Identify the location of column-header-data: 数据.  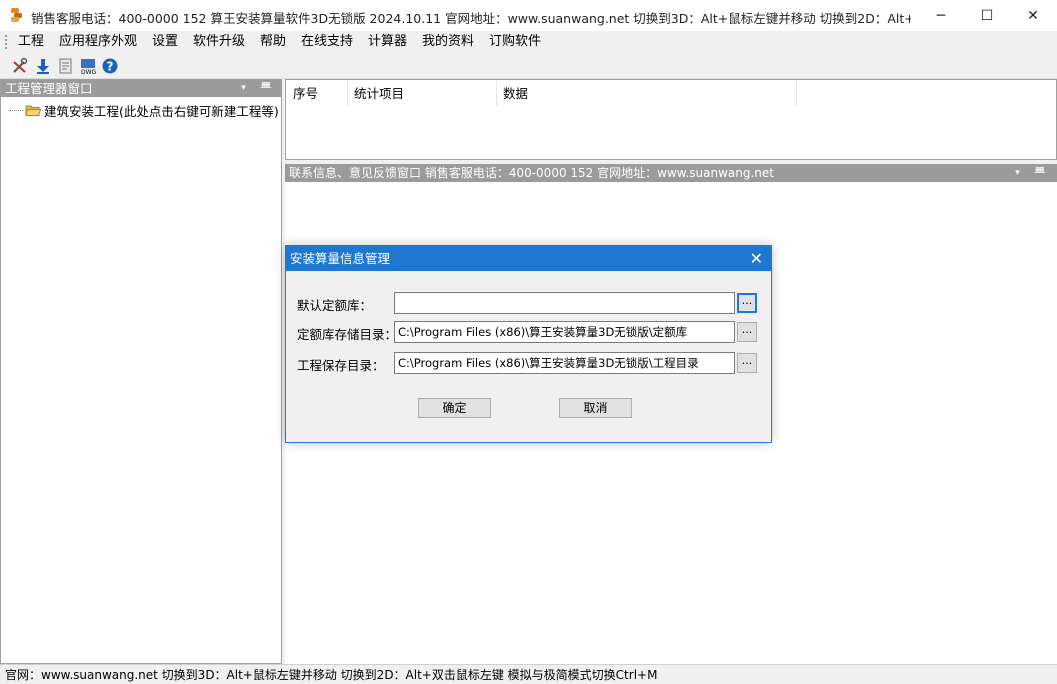
(646, 93).